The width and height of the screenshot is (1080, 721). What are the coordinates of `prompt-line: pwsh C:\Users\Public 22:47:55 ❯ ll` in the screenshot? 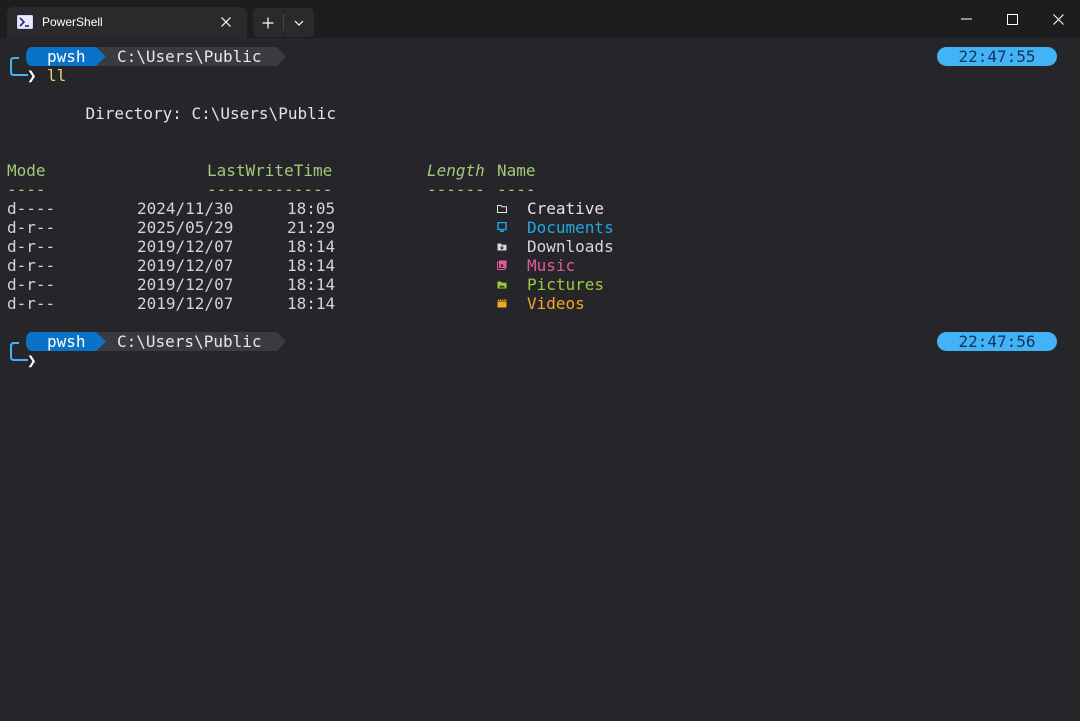 It's located at (540, 67).